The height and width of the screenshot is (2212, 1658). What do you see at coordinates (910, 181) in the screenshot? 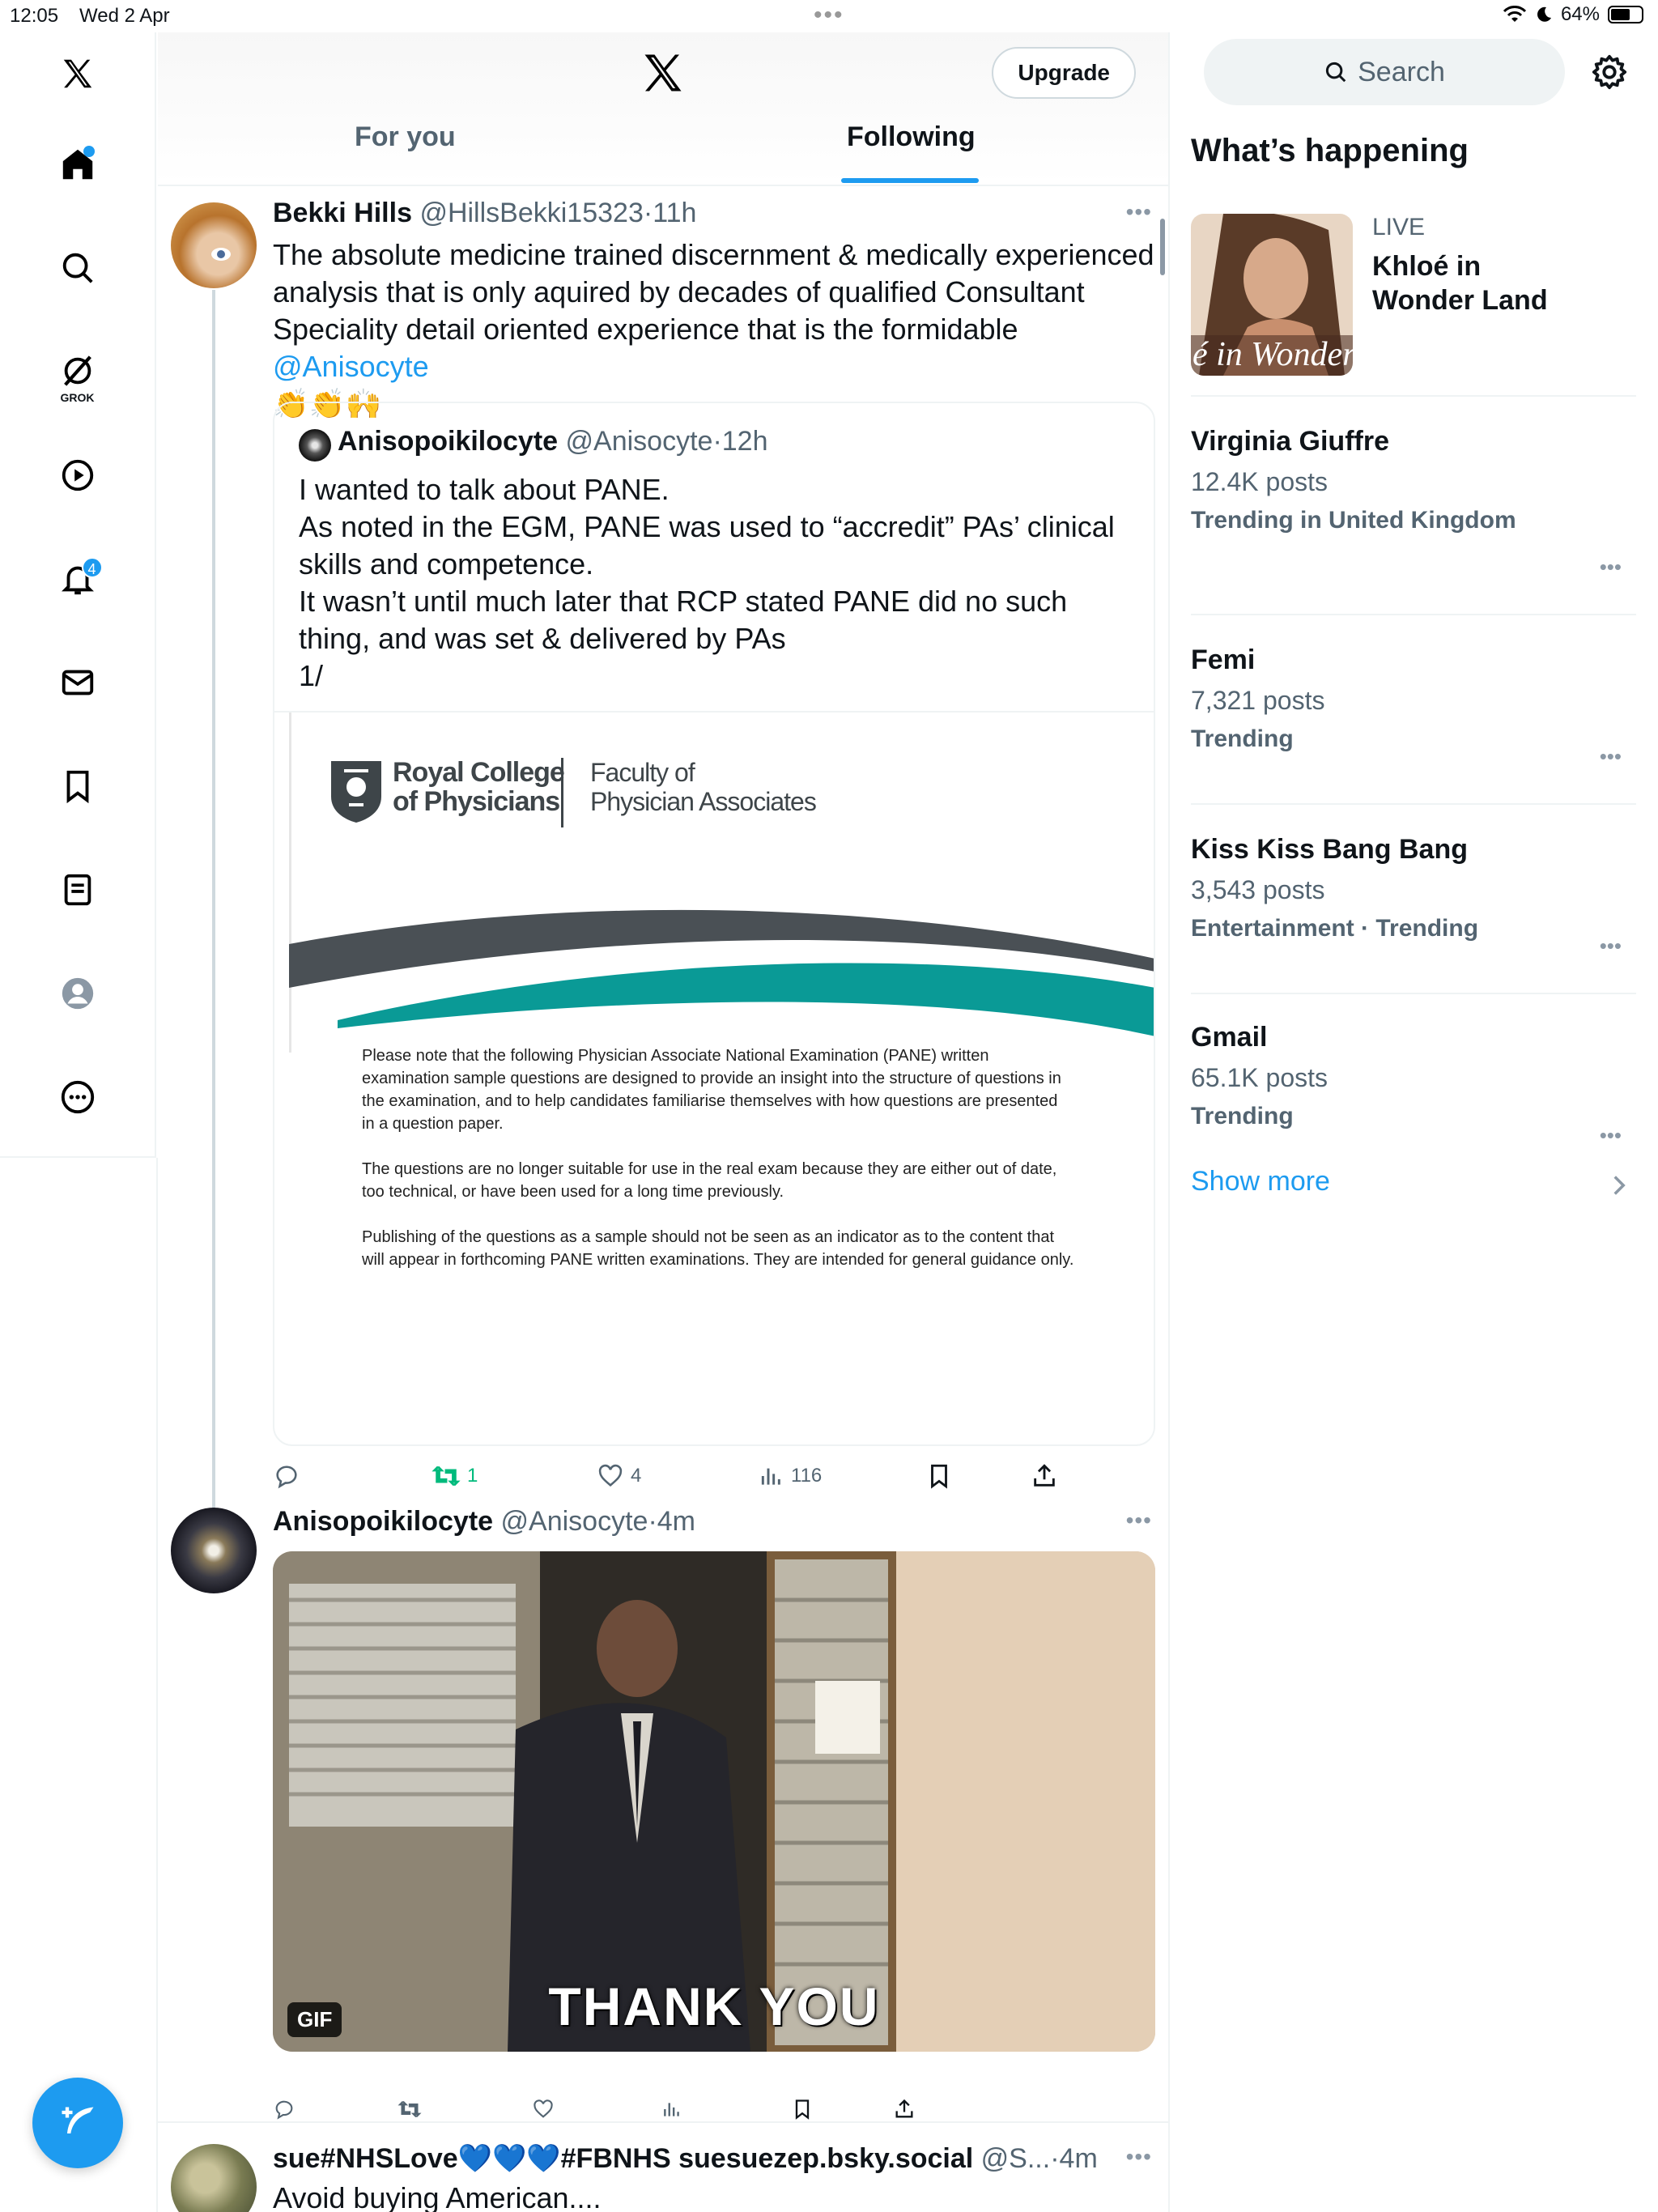
I see `tab-active-indicator` at bounding box center [910, 181].